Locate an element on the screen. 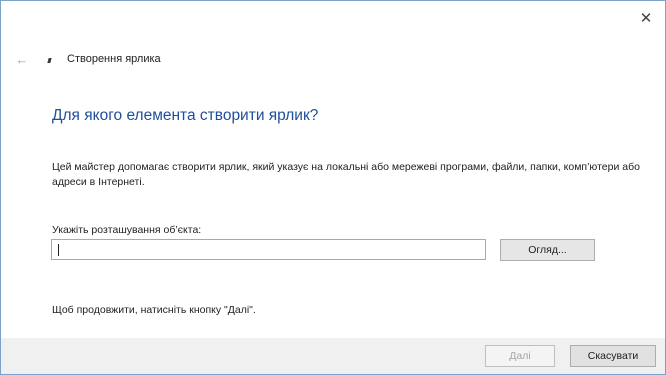  close-icon: ✕ is located at coordinates (646, 18).